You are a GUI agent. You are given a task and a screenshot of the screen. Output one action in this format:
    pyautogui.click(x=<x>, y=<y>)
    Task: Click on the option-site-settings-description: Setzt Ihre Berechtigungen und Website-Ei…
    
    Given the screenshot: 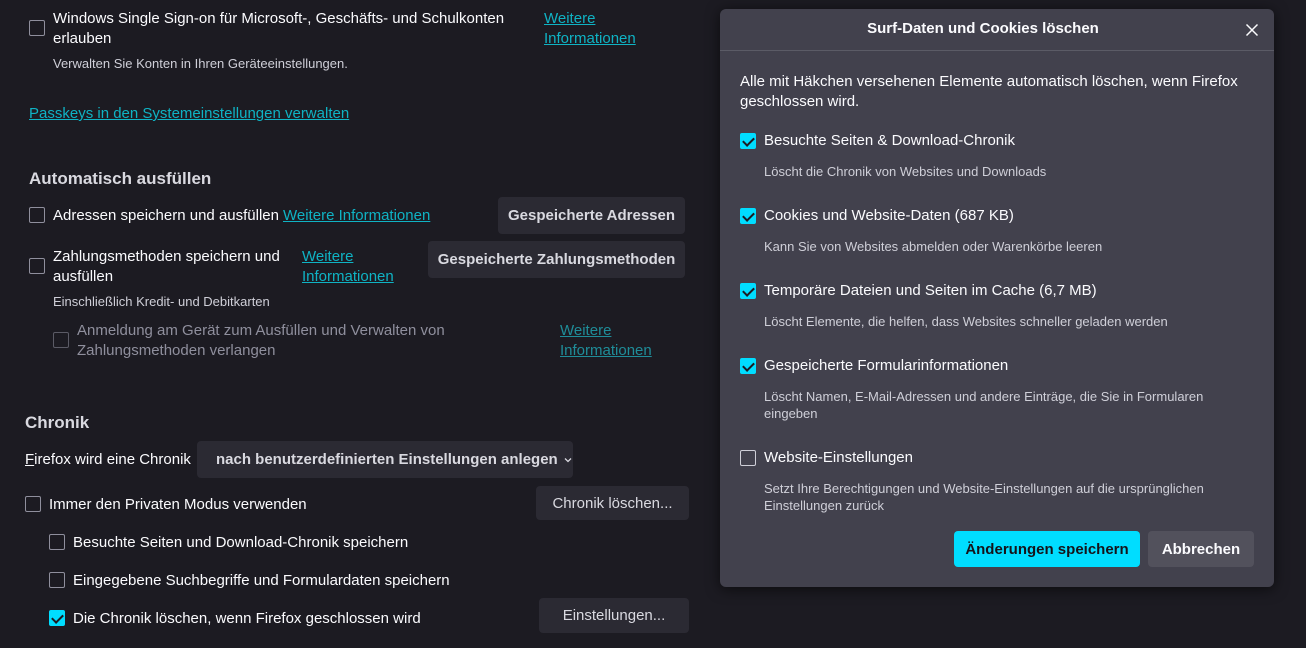 What is the action you would take?
    pyautogui.click(x=984, y=497)
    